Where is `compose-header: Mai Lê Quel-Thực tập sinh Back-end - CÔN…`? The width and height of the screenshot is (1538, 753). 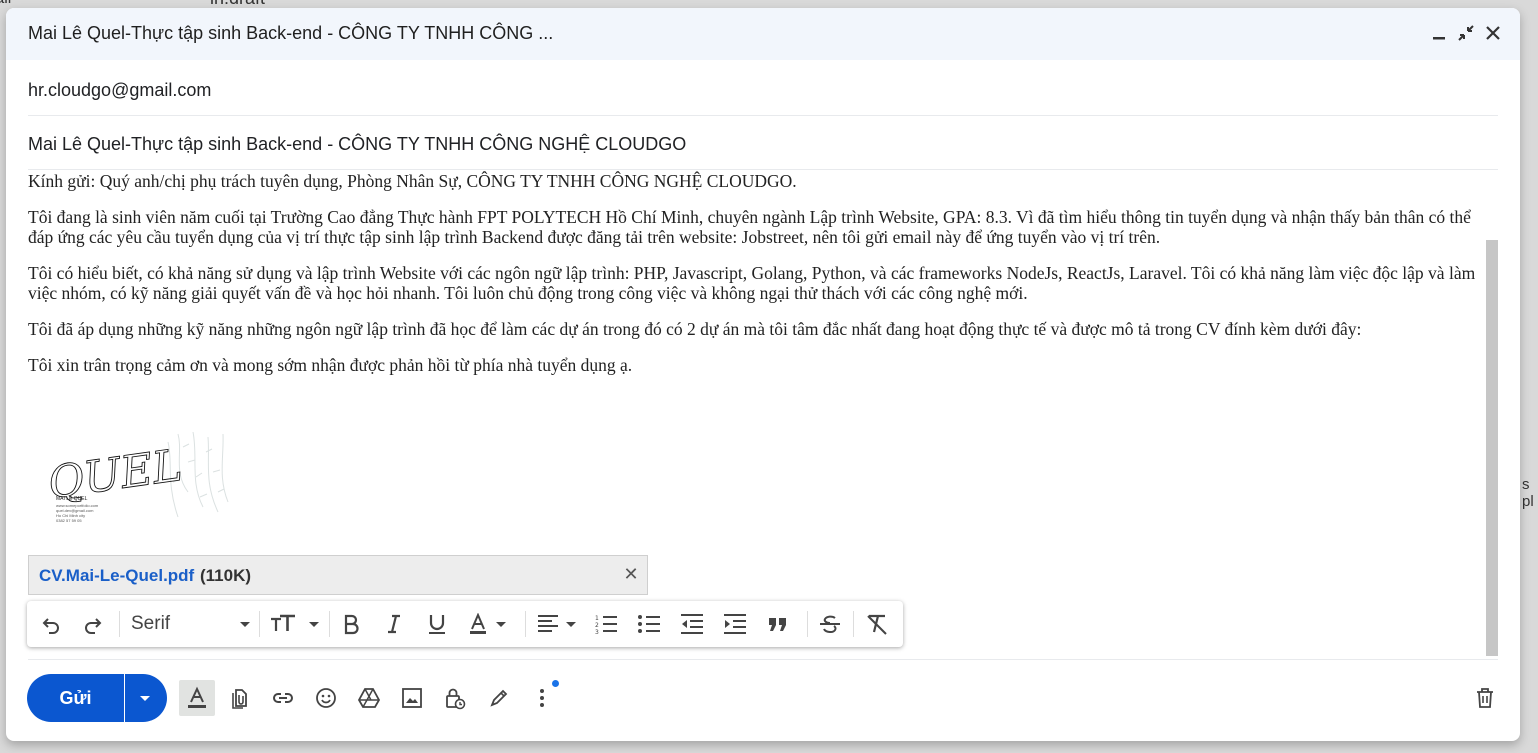
compose-header: Mai Lê Quel-Thực tập sinh Back-end - CÔN… is located at coordinates (763, 34).